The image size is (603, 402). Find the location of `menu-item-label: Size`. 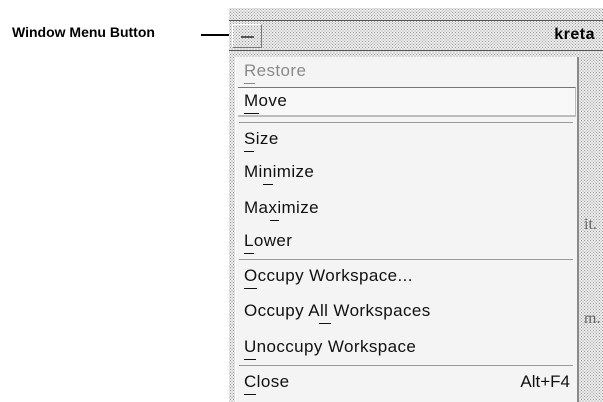

menu-item-label: Size is located at coordinates (261, 138).